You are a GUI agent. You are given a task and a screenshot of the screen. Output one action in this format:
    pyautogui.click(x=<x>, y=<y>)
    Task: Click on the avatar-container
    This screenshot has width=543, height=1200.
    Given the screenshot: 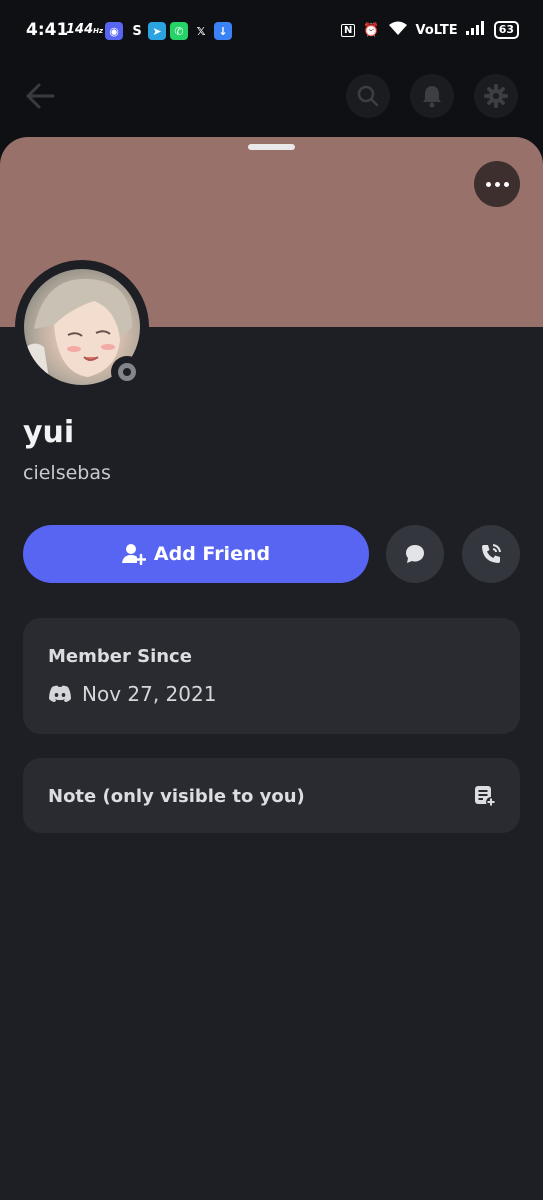 What is the action you would take?
    pyautogui.click(x=82, y=327)
    